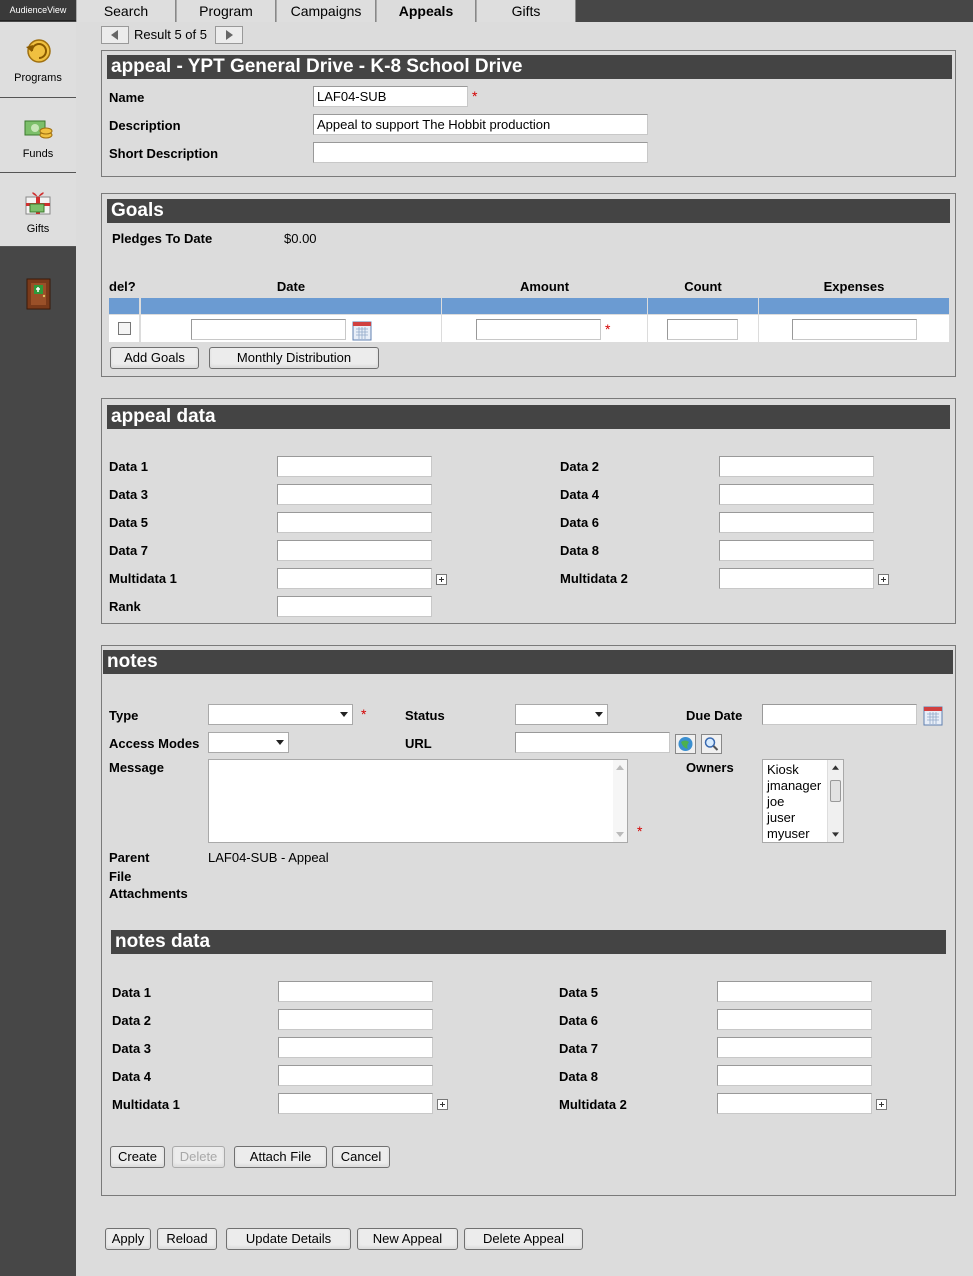 Image resolution: width=973 pixels, height=1276 pixels. Describe the element at coordinates (426, 11) in the screenshot. I see `tab-appeals: Appeals` at that location.